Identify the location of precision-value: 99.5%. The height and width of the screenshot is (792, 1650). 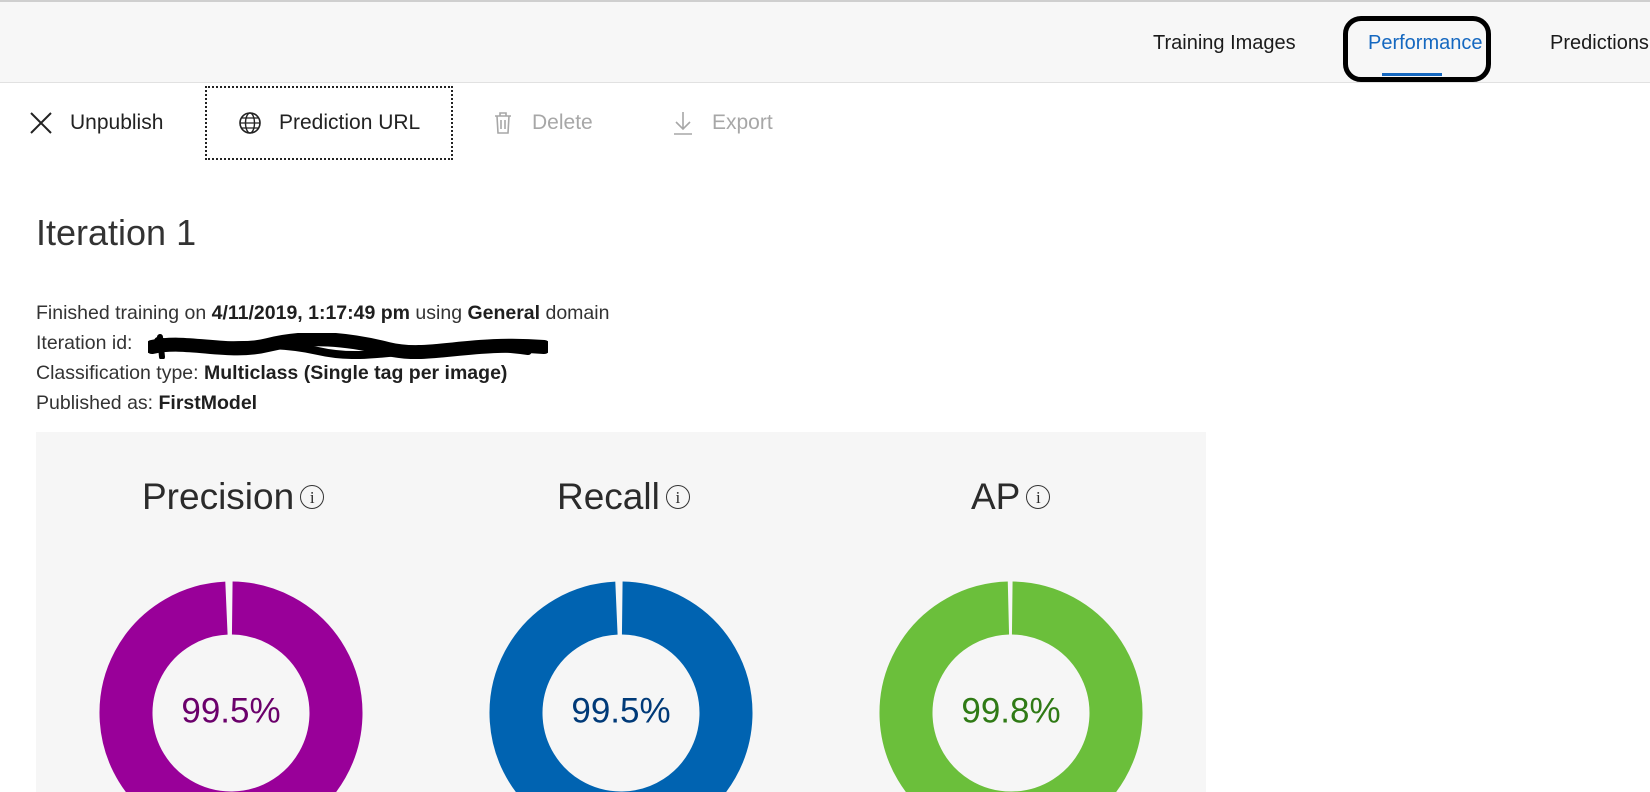
(230, 710).